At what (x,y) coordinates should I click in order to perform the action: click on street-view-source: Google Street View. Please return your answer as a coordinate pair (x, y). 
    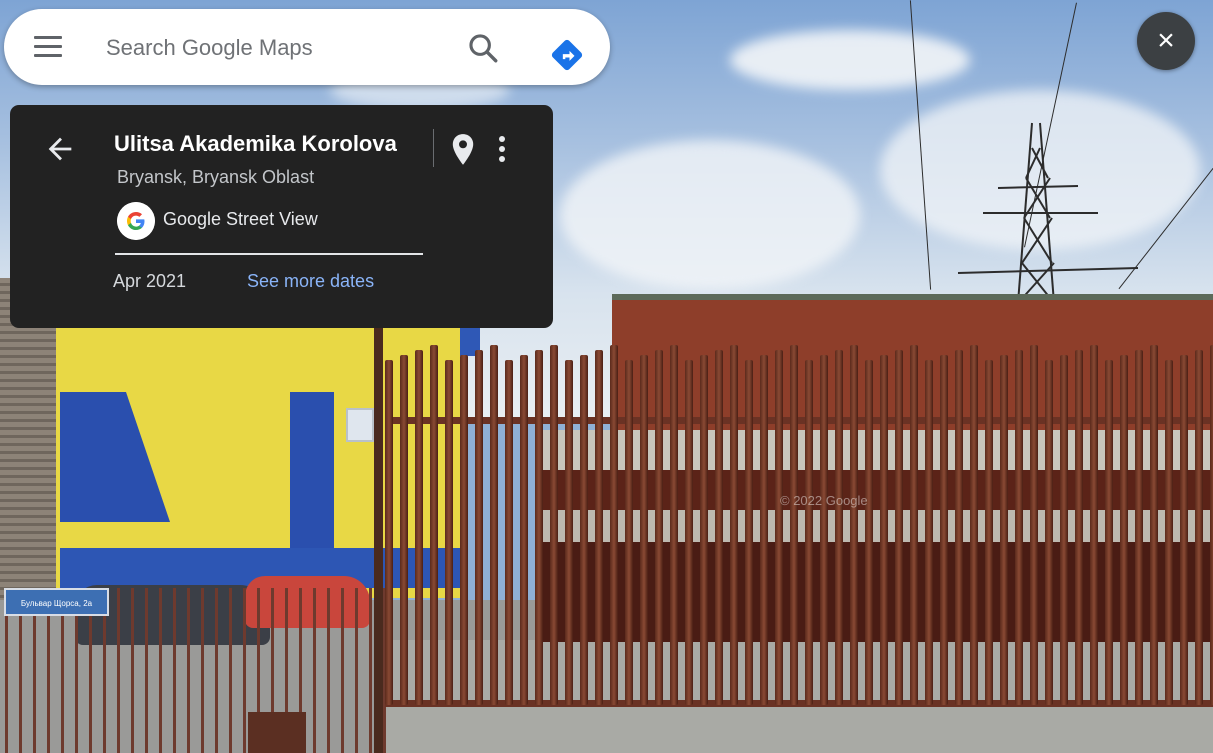
    Looking at the image, I should click on (240, 219).